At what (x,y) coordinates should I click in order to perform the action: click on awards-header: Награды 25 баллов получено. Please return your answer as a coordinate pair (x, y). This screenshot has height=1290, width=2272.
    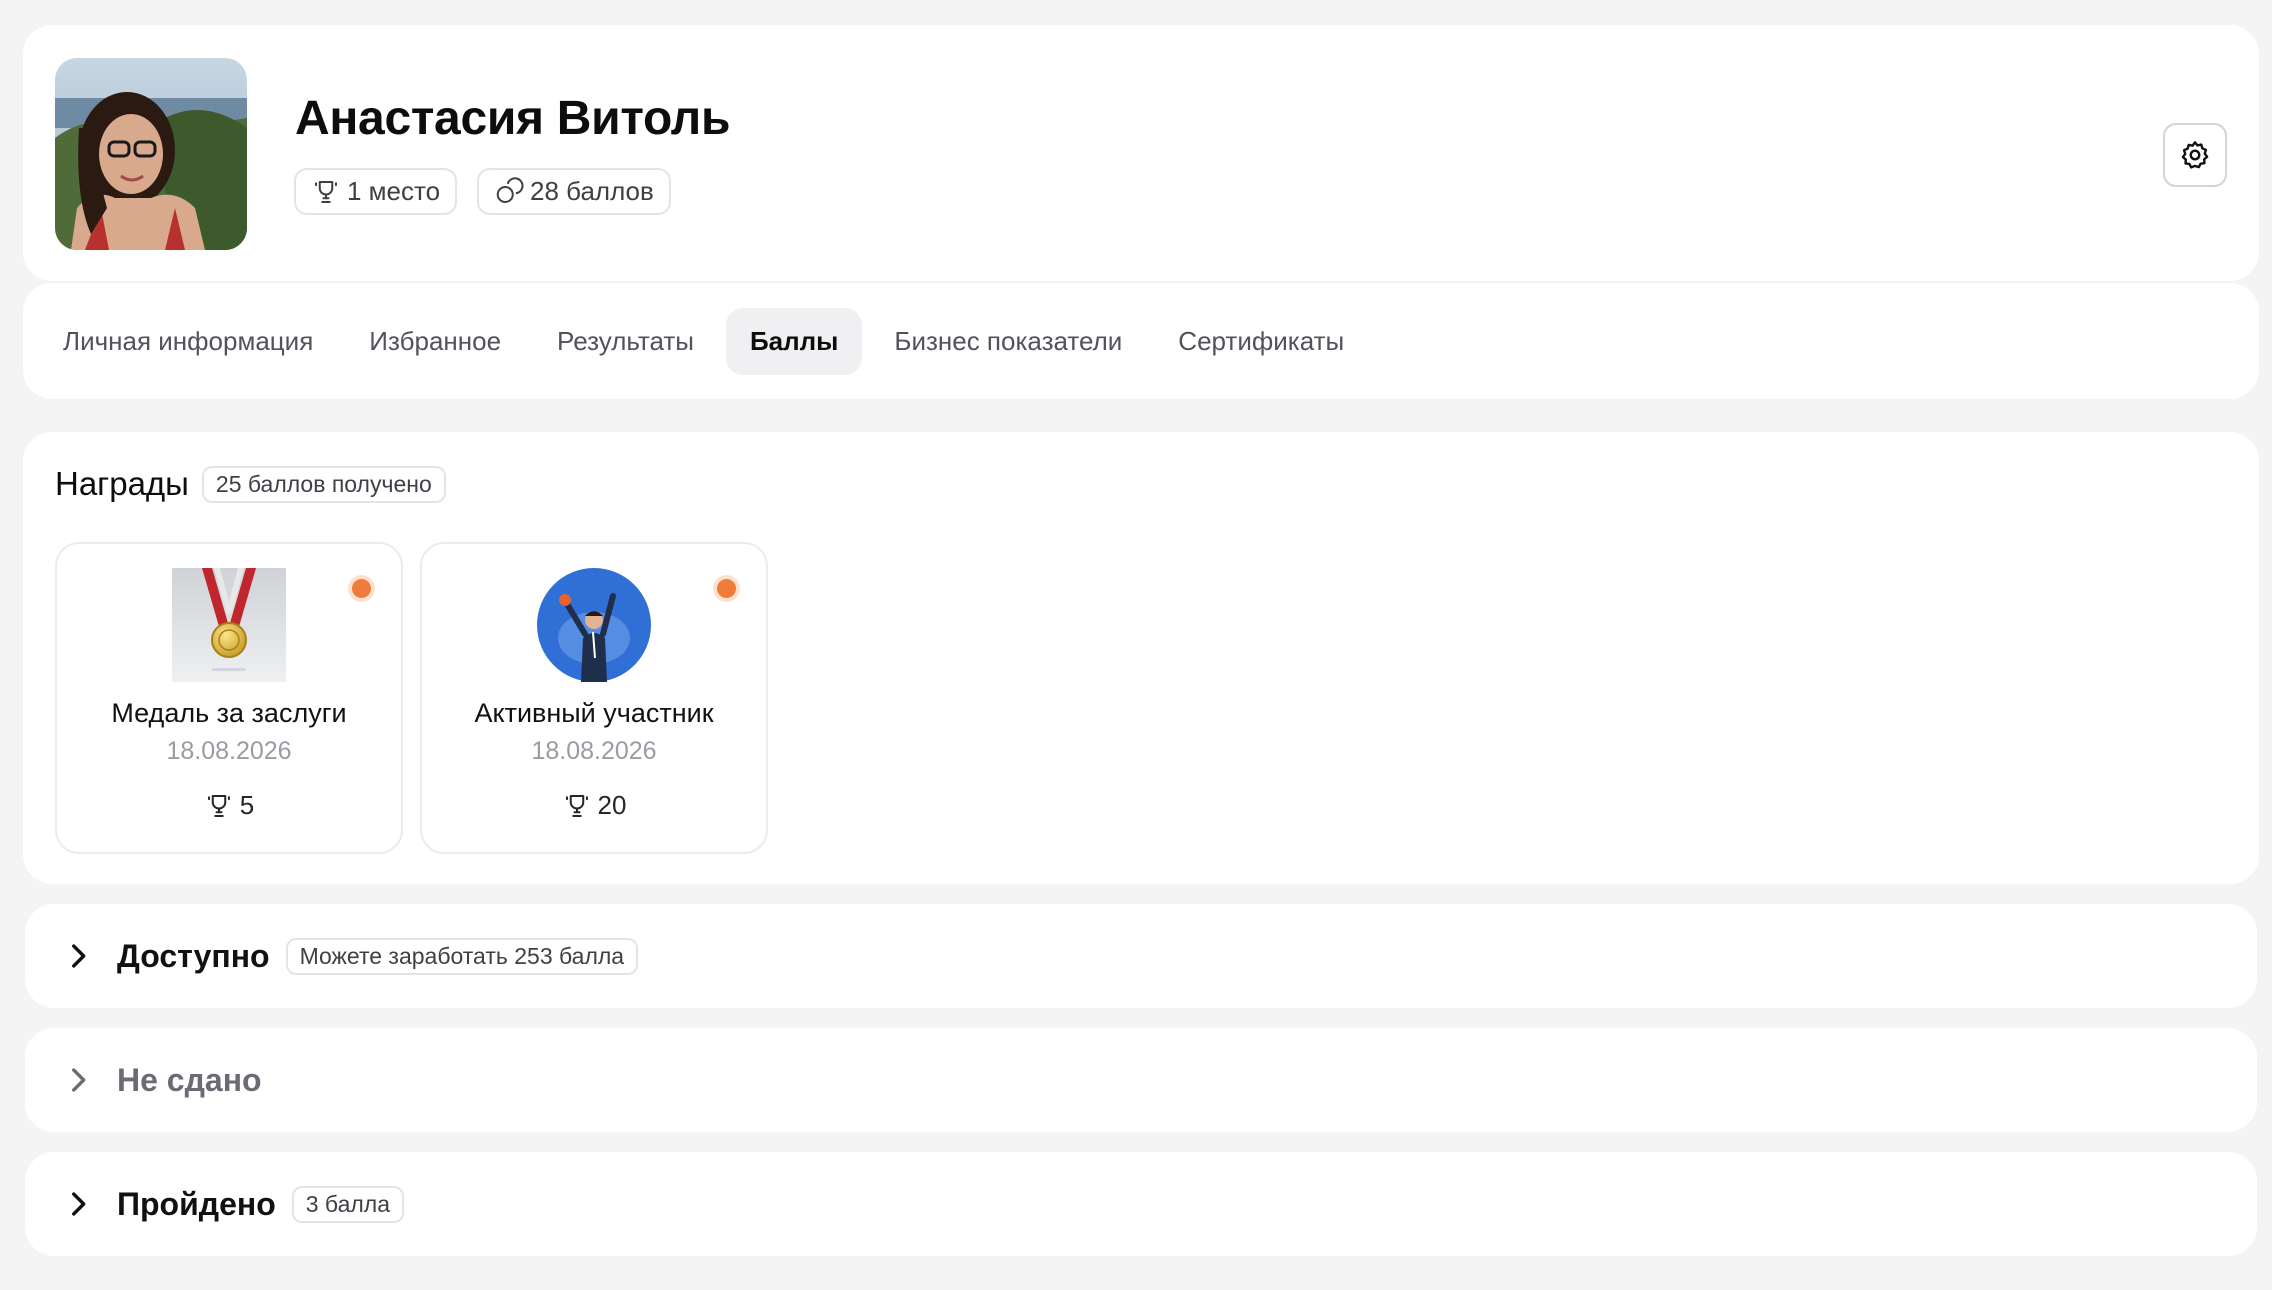
    Looking at the image, I should click on (250, 484).